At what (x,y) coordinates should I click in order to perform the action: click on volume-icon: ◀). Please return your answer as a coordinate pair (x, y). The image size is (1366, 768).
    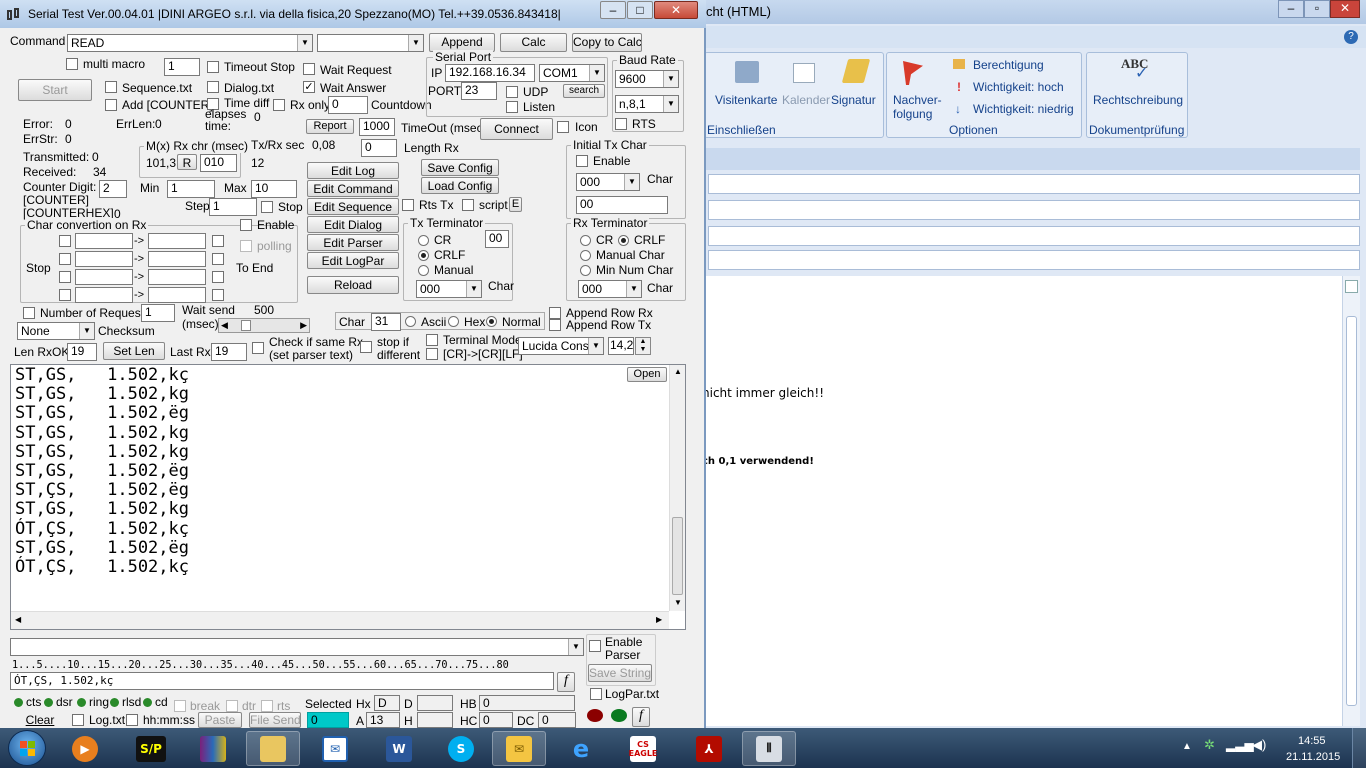
    Looking at the image, I should click on (1259, 745).